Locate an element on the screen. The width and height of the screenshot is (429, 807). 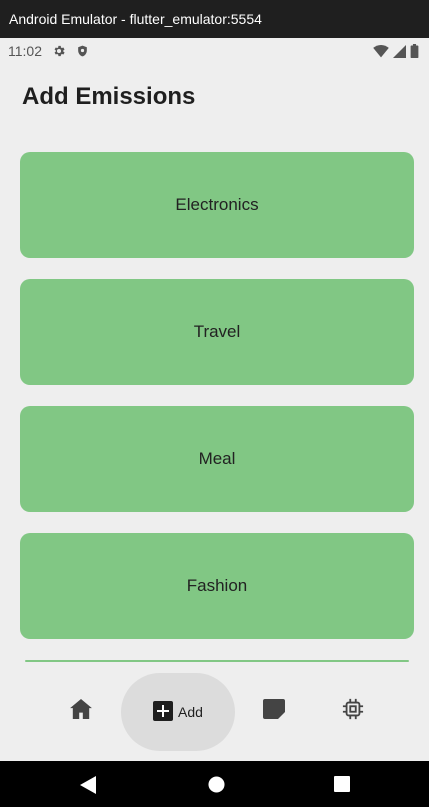
gear-icon is located at coordinates (59, 51).